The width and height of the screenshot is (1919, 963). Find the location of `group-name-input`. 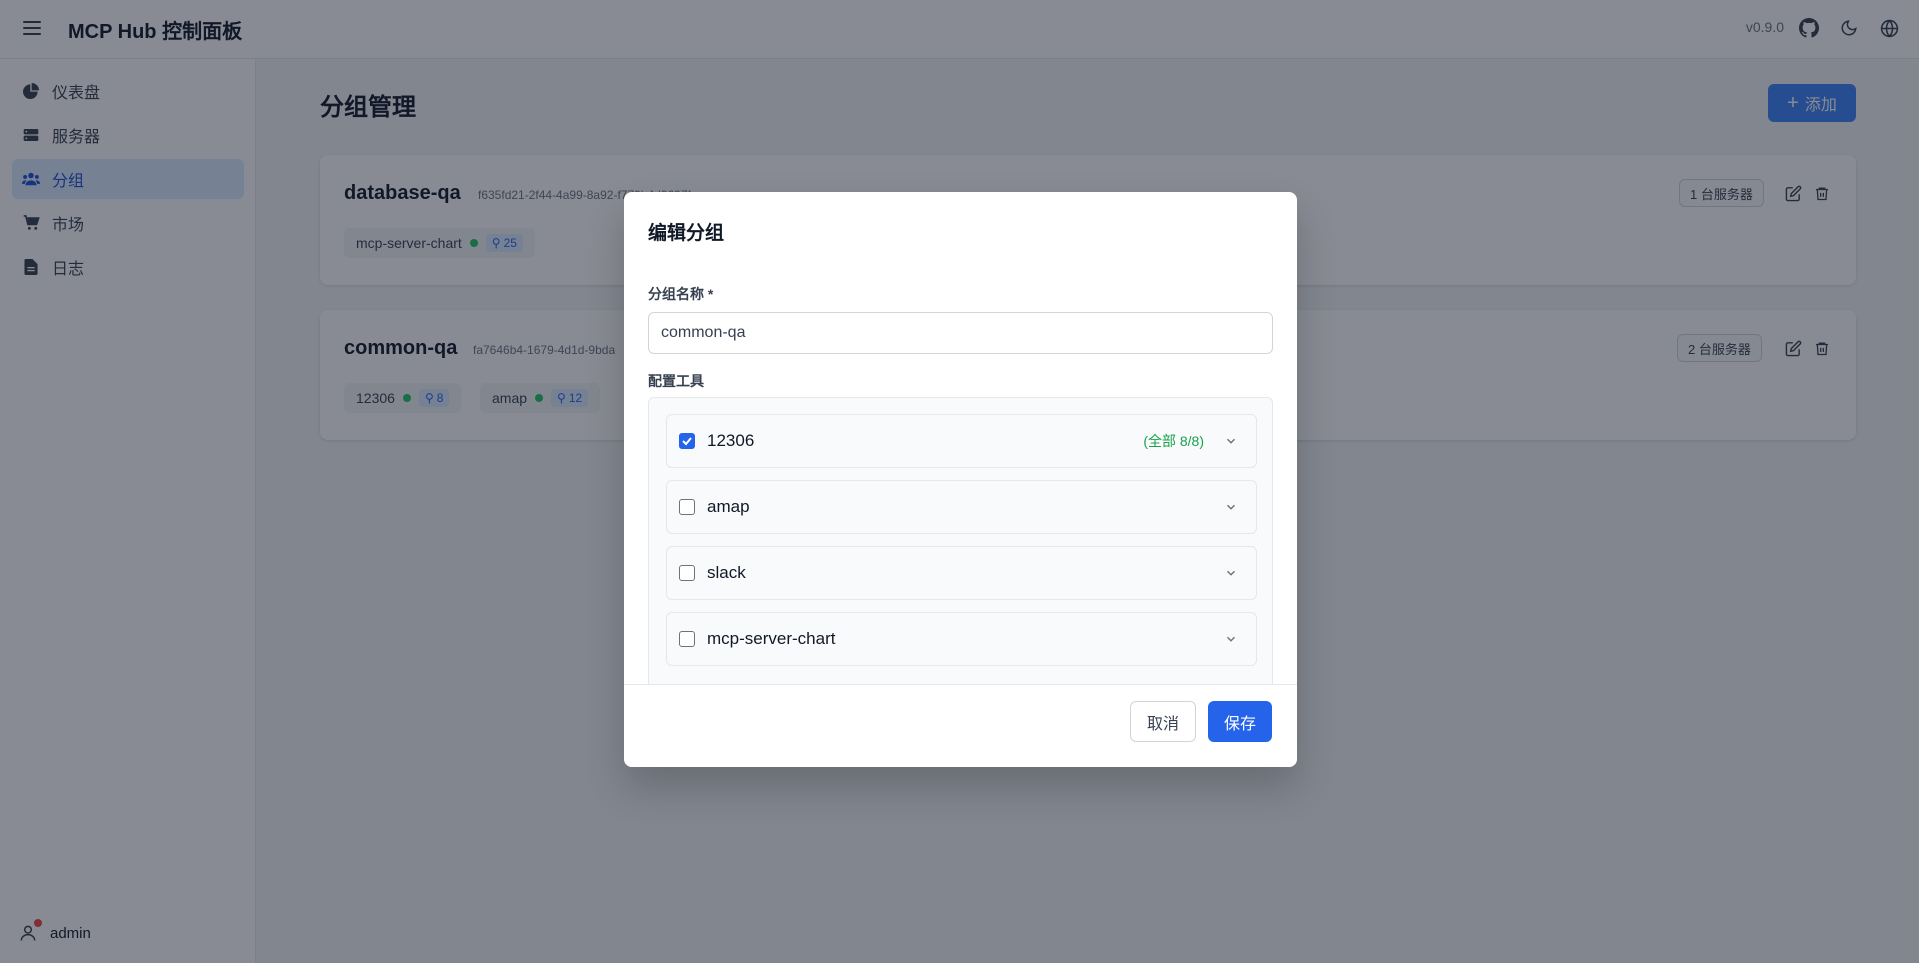

group-name-input is located at coordinates (960, 333).